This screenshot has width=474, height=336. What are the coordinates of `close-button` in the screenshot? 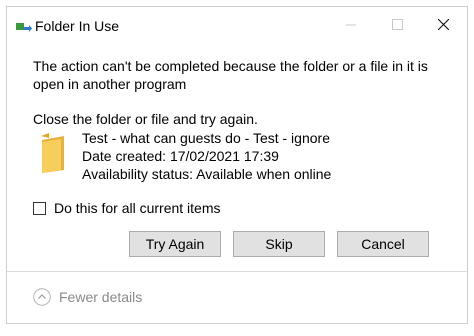 It's located at (443, 26).